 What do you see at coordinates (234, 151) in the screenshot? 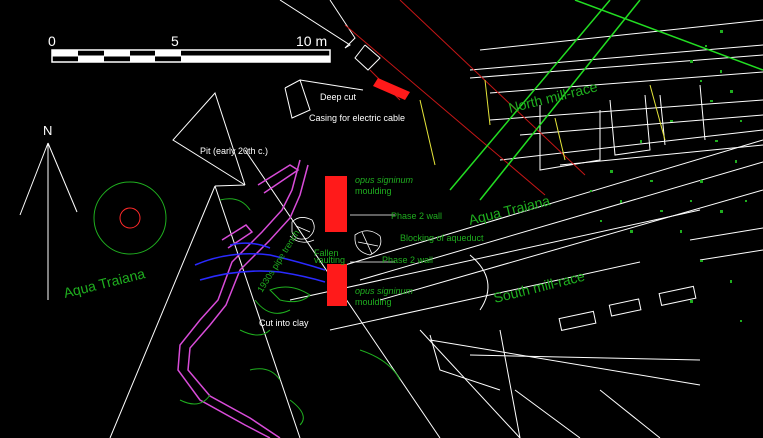
I see `label-pit: Pit (early 20th c.)` at bounding box center [234, 151].